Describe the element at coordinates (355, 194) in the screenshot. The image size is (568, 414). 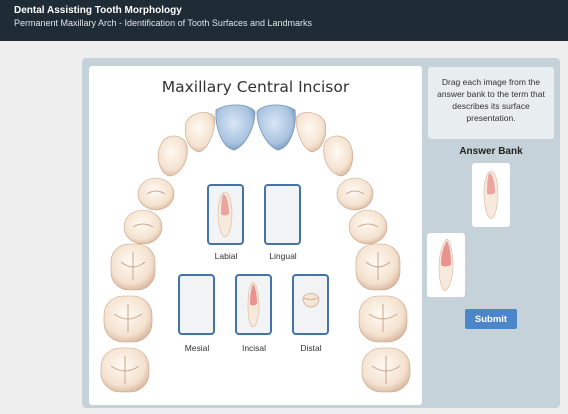
I see `tooth-premolar-1-left` at that location.